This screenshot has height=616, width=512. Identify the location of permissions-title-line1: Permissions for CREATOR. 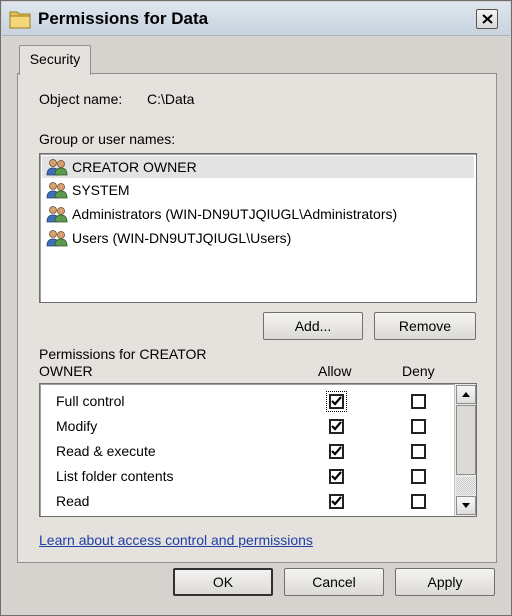
(123, 354).